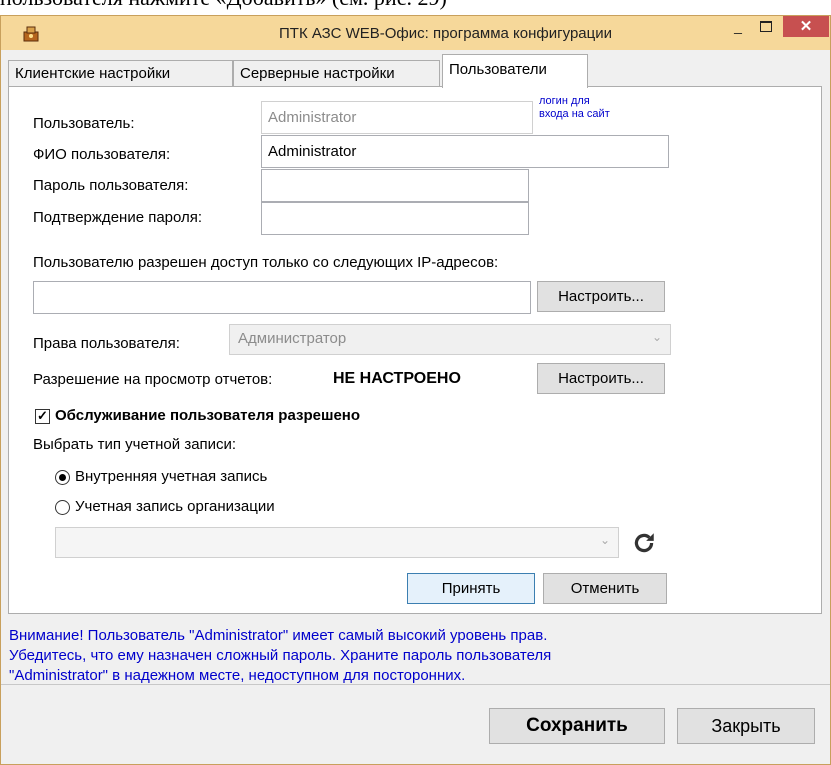  Describe the element at coordinates (465, 151) in the screenshot. I see `fullname-field` at that location.